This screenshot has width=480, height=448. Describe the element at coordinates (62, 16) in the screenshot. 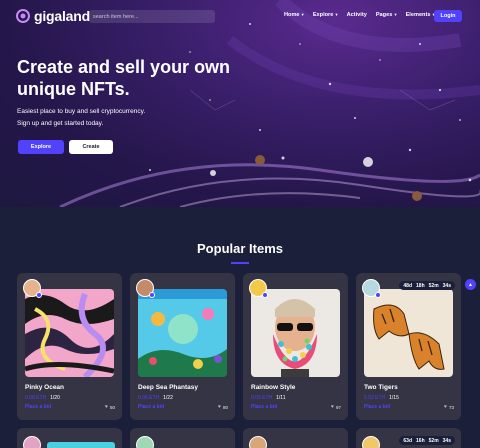

I see `brand-name: gigaland` at that location.